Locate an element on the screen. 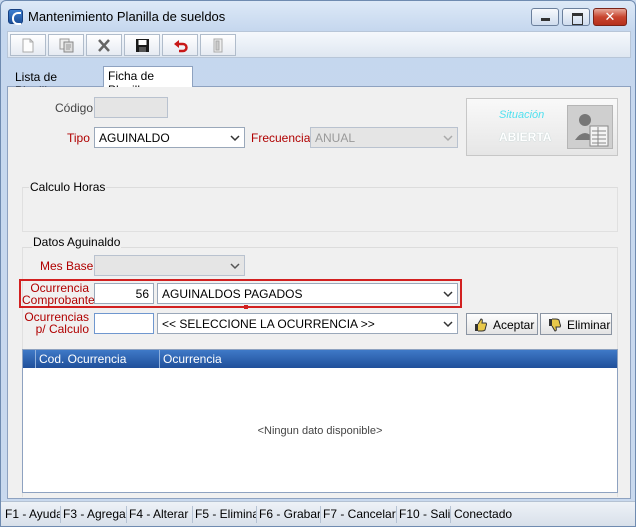 Image resolution: width=636 pixels, height=527 pixels. mes-base-label: Mes Base is located at coordinates (67, 266).